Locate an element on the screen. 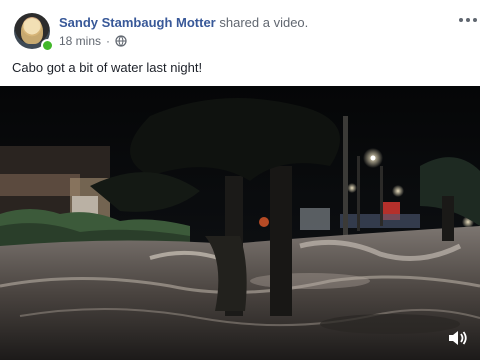  post-meta: 18 mins · is located at coordinates (93, 41).